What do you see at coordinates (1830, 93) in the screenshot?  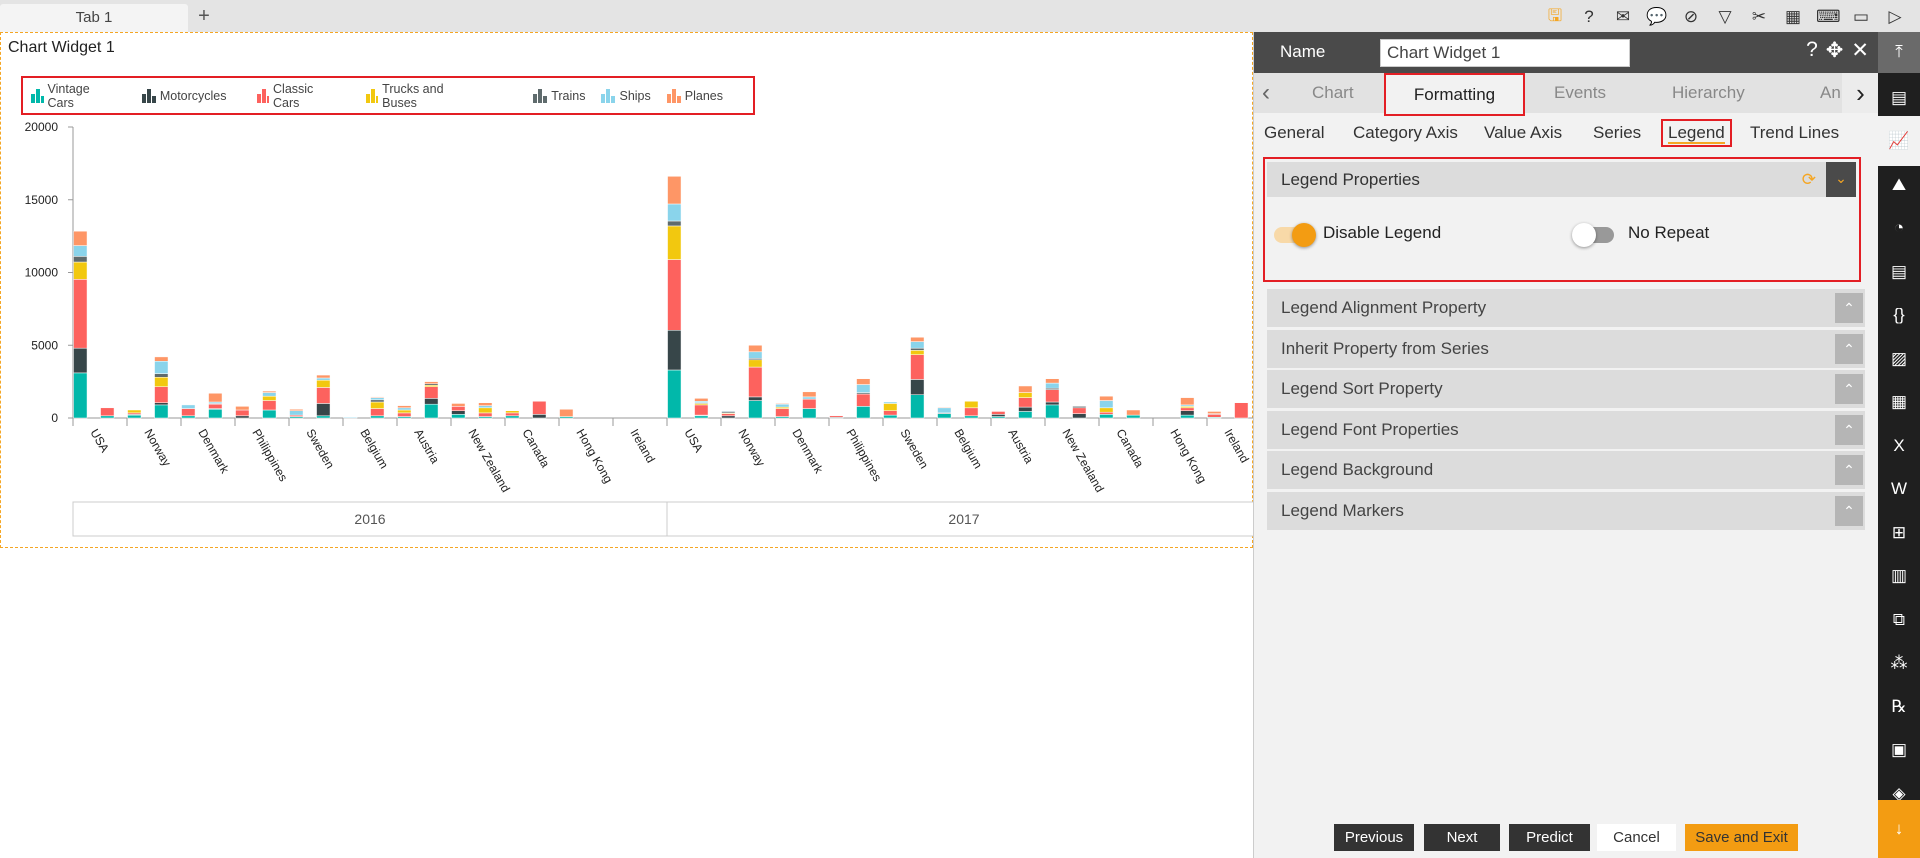 I see `tab-annotations: Annot` at bounding box center [1830, 93].